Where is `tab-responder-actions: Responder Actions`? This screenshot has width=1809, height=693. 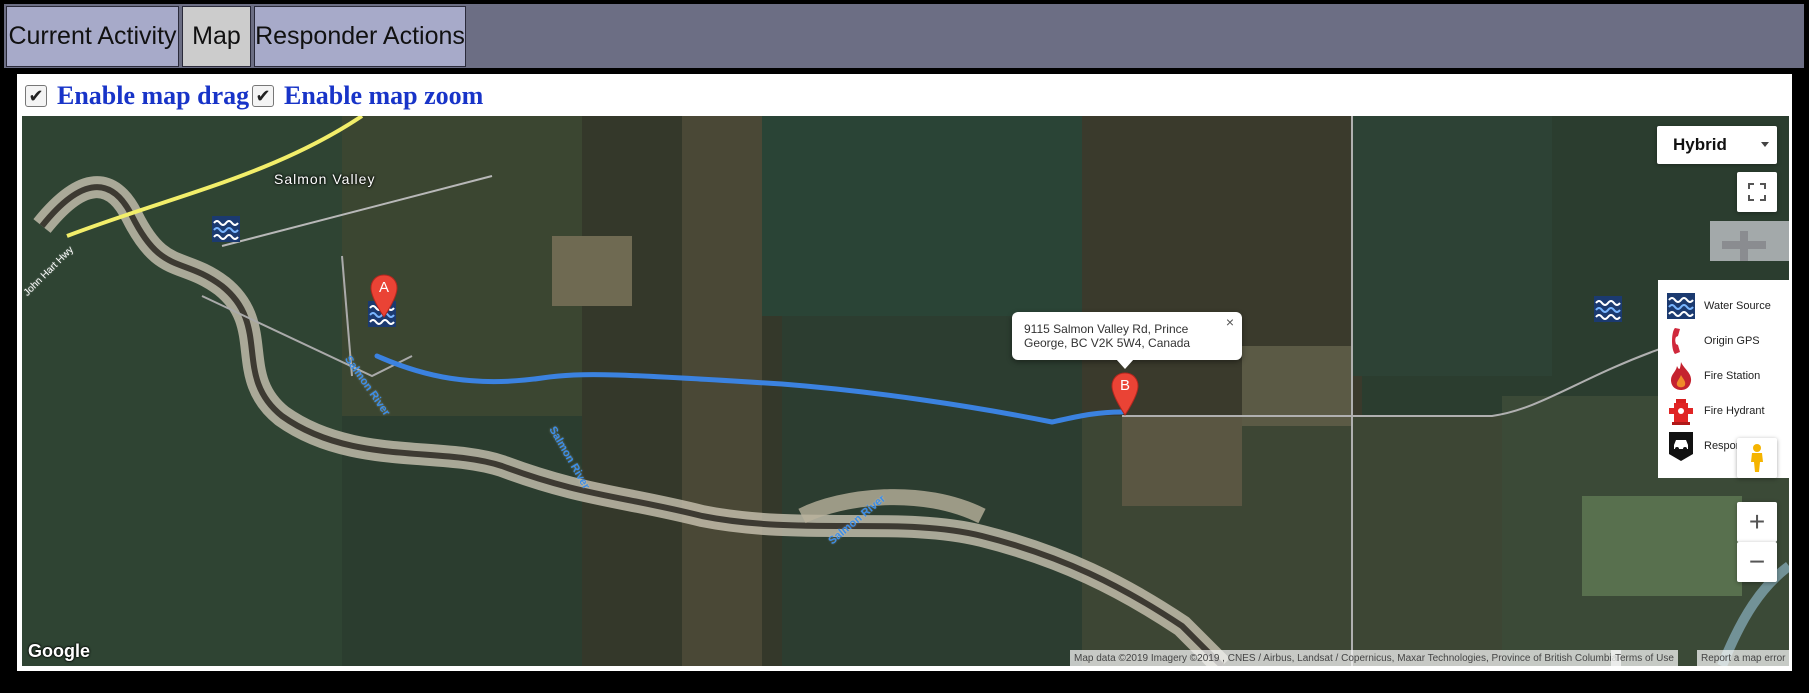 tab-responder-actions: Responder Actions is located at coordinates (360, 36).